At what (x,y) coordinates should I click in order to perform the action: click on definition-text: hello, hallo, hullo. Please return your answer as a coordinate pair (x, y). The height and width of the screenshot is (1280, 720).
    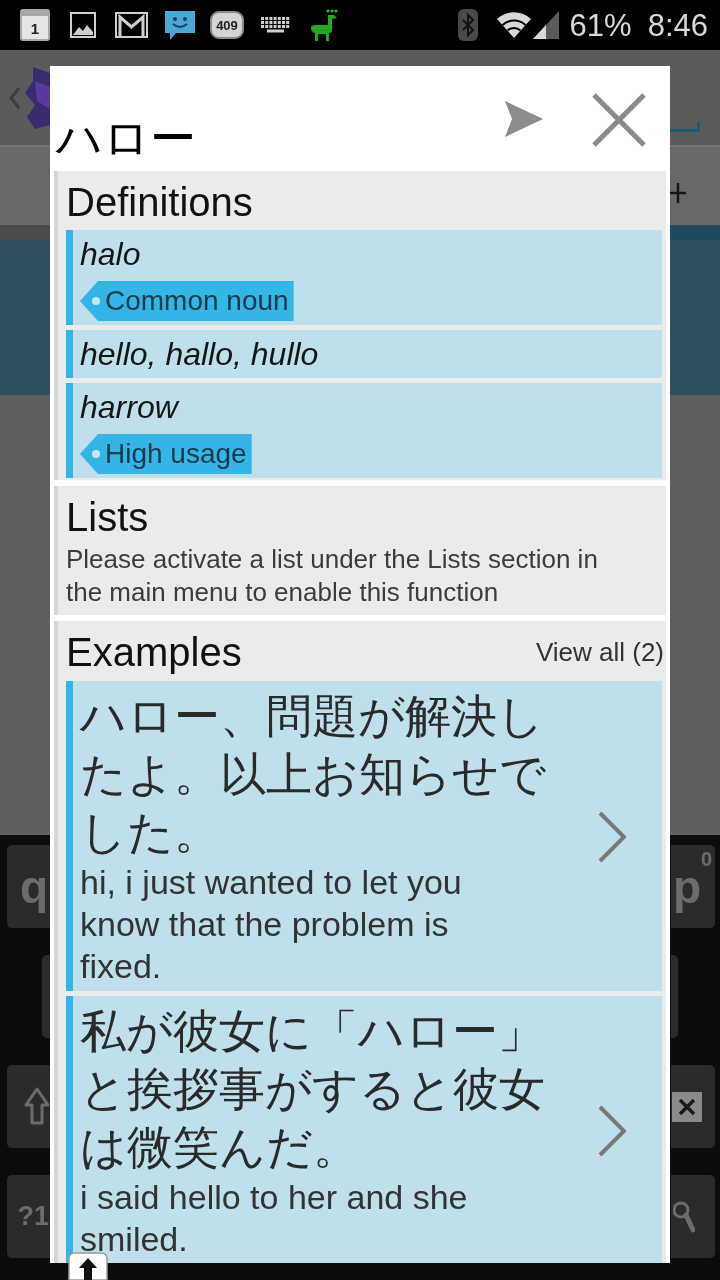
    Looking at the image, I should click on (199, 354).